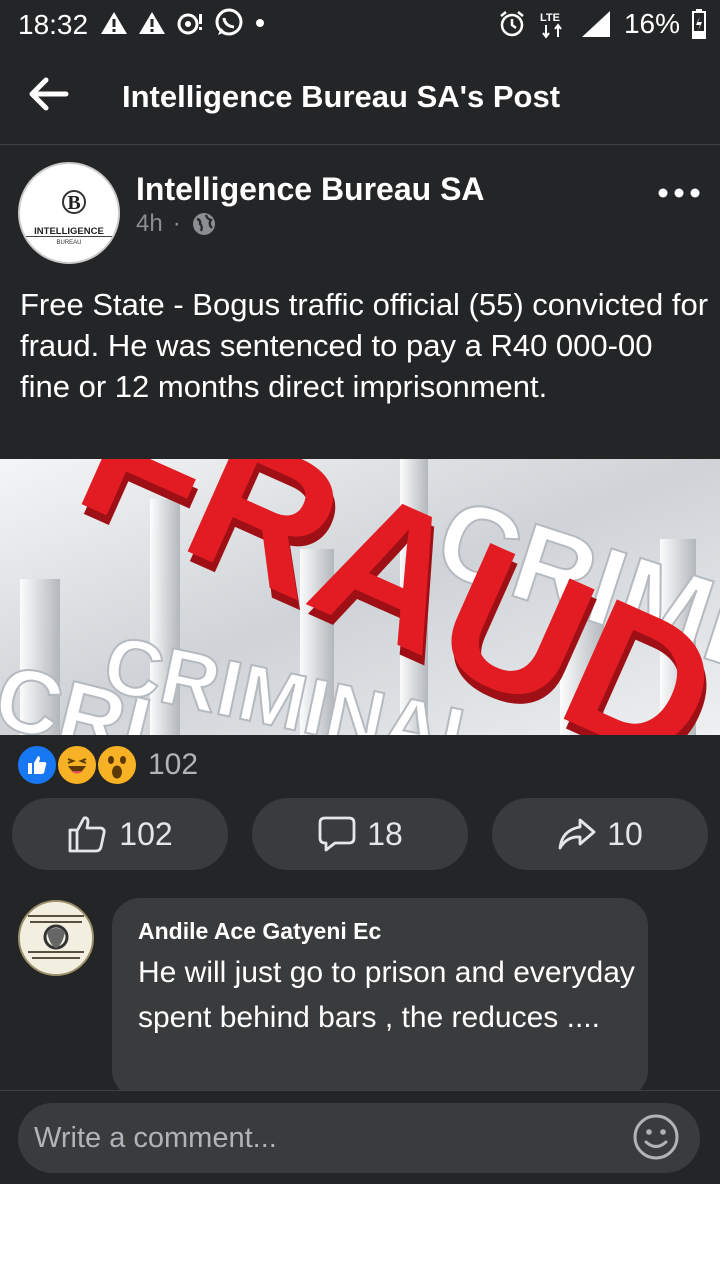 The image size is (720, 1280). Describe the element at coordinates (37, 765) in the screenshot. I see `like-reaction-icon` at that location.